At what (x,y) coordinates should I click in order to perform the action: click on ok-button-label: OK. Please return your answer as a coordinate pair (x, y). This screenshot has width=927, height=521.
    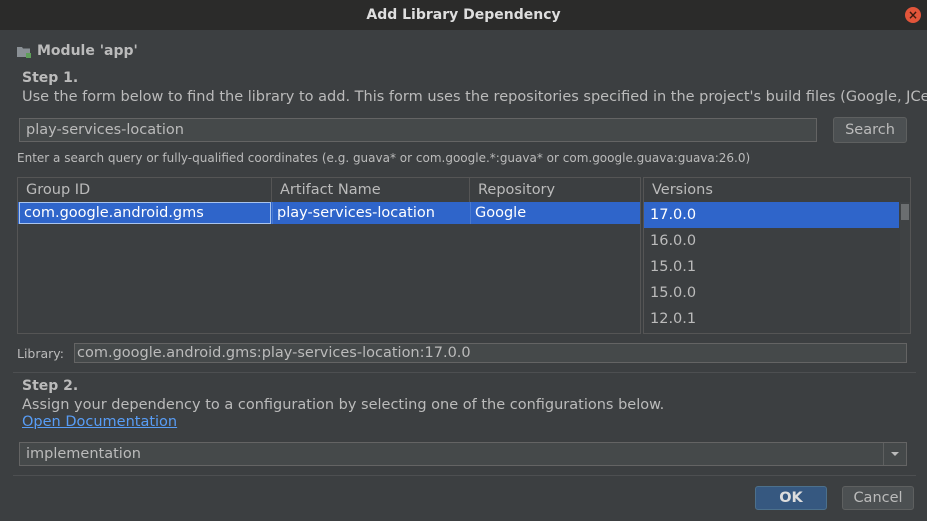
    Looking at the image, I should click on (791, 498).